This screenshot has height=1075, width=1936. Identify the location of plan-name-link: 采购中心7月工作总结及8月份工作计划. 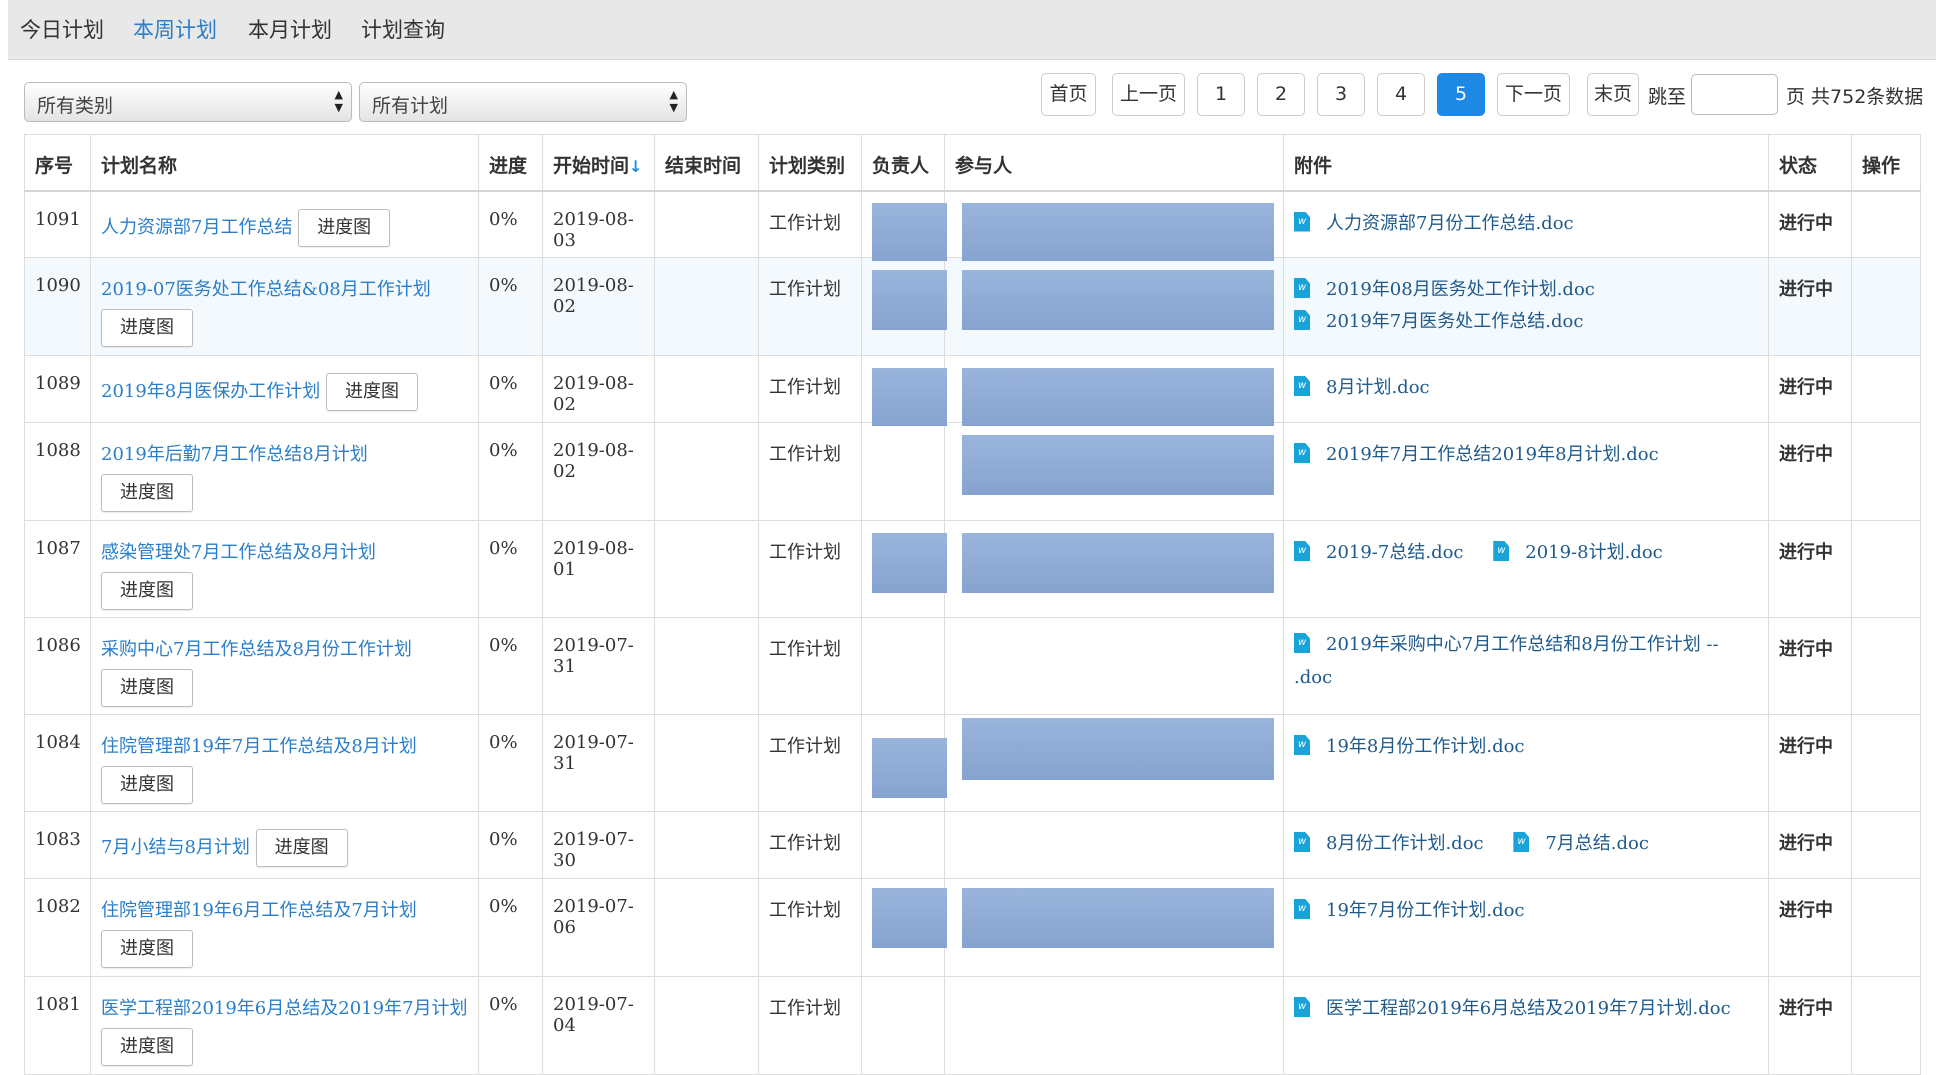
(256, 649).